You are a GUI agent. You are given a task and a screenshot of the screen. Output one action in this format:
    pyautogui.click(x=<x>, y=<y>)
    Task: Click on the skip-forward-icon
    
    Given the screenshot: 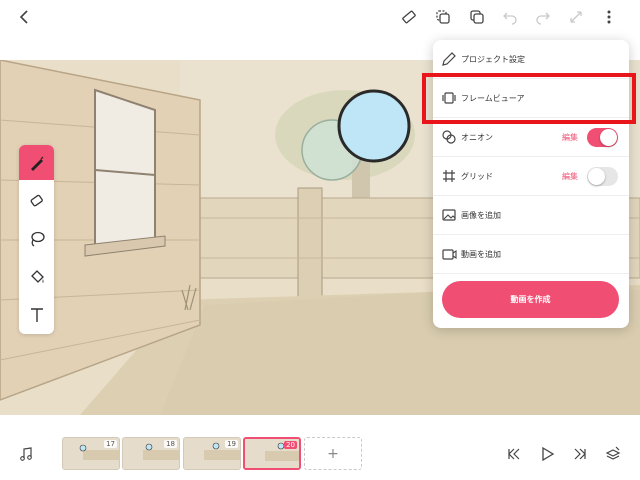 What is the action you would take?
    pyautogui.click(x=580, y=454)
    